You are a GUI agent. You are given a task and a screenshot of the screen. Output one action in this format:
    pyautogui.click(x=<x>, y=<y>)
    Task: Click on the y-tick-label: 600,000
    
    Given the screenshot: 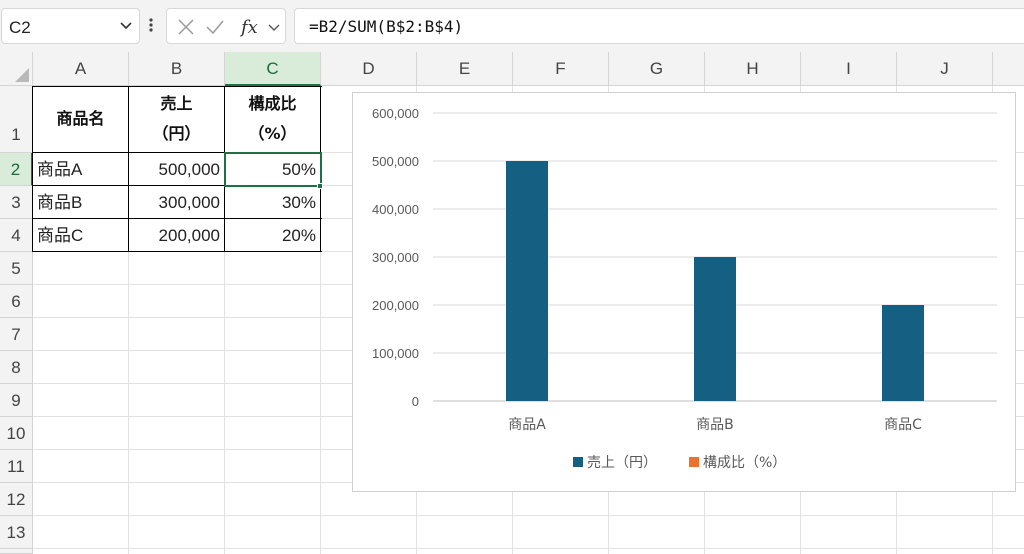 What is the action you would take?
    pyautogui.click(x=395, y=113)
    